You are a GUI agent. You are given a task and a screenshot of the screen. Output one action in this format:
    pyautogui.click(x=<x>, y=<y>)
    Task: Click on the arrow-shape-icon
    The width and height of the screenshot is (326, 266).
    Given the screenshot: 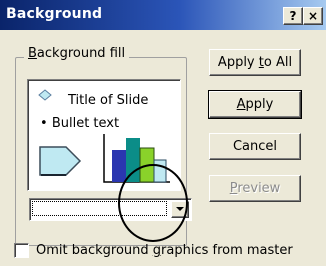 What is the action you would take?
    pyautogui.click(x=60, y=161)
    